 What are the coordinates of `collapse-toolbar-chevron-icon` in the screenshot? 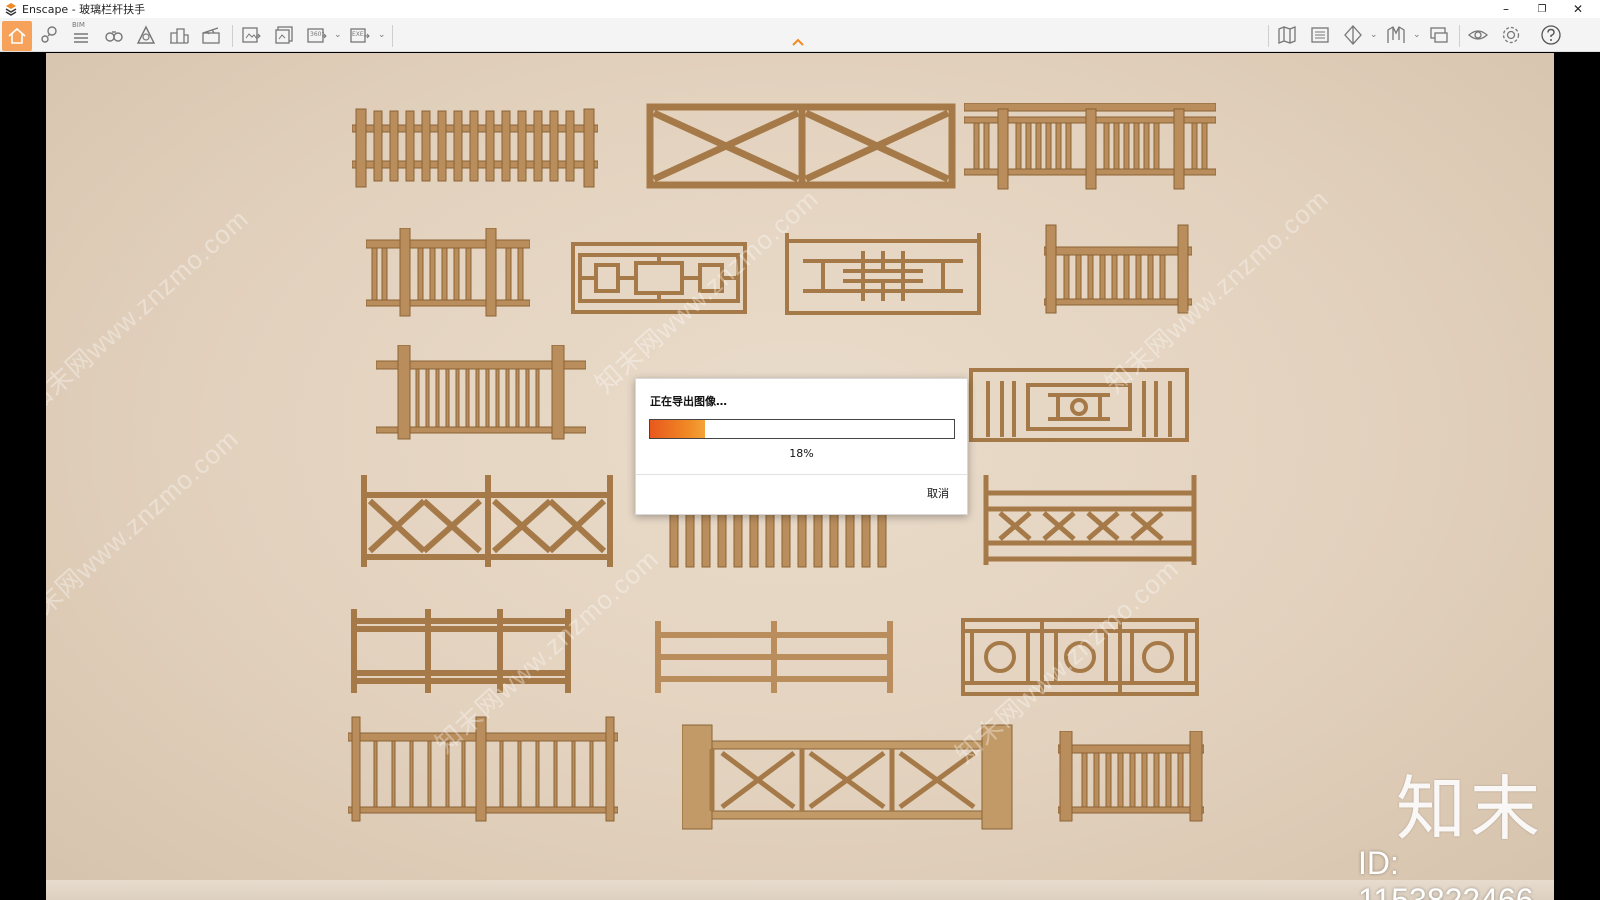 It's located at (798, 42).